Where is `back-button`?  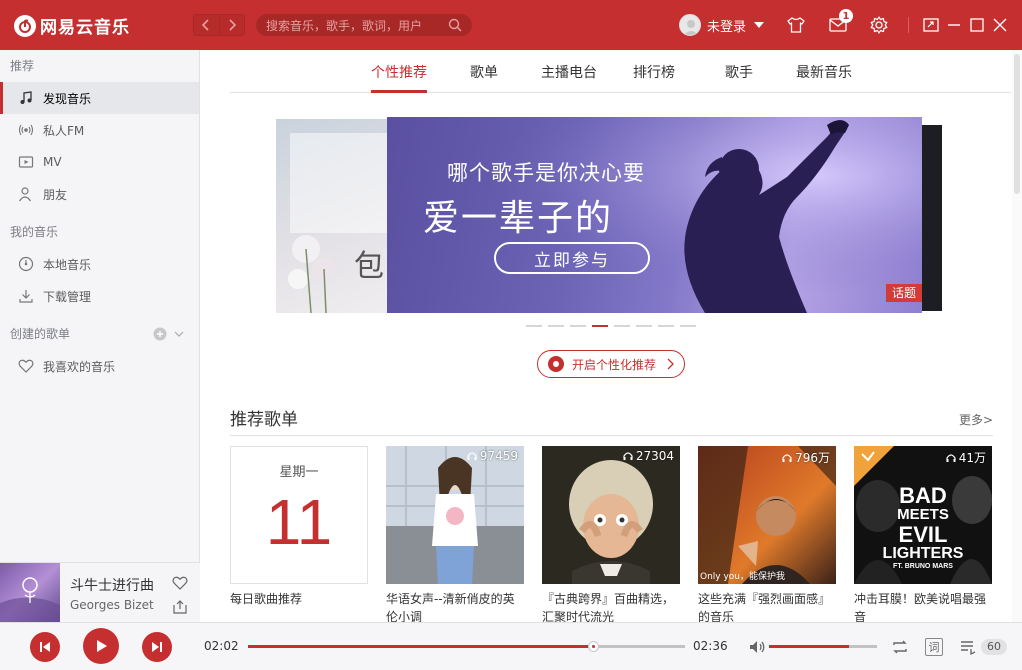
back-button is located at coordinates (206, 25).